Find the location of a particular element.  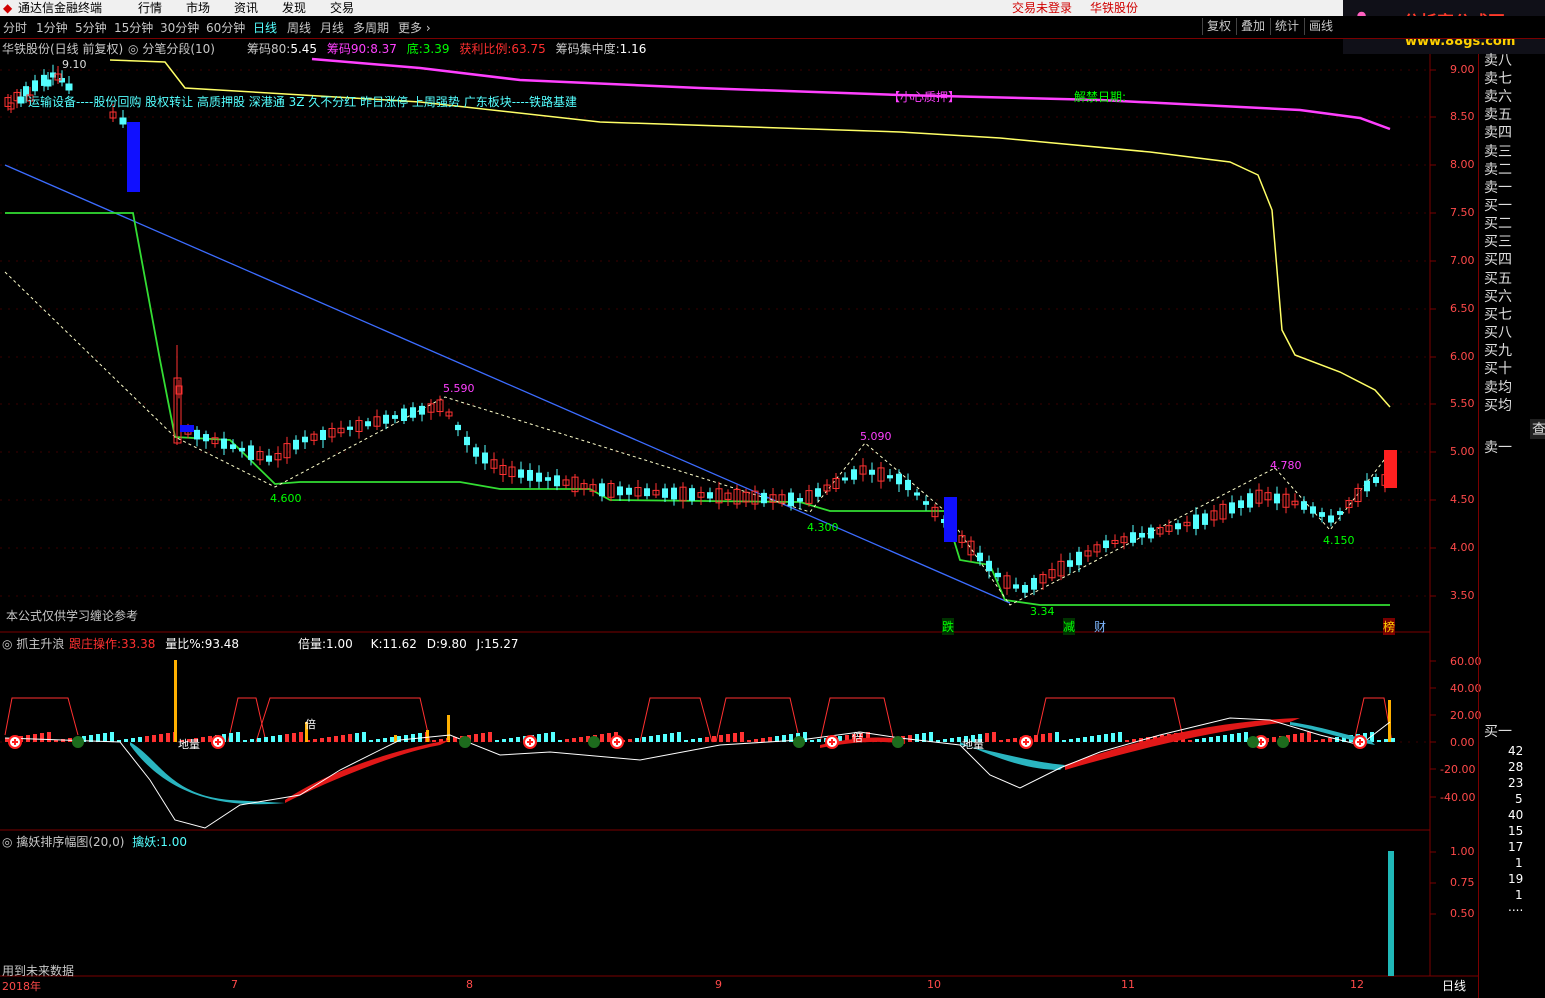

step-line is located at coordinates (676, 720).